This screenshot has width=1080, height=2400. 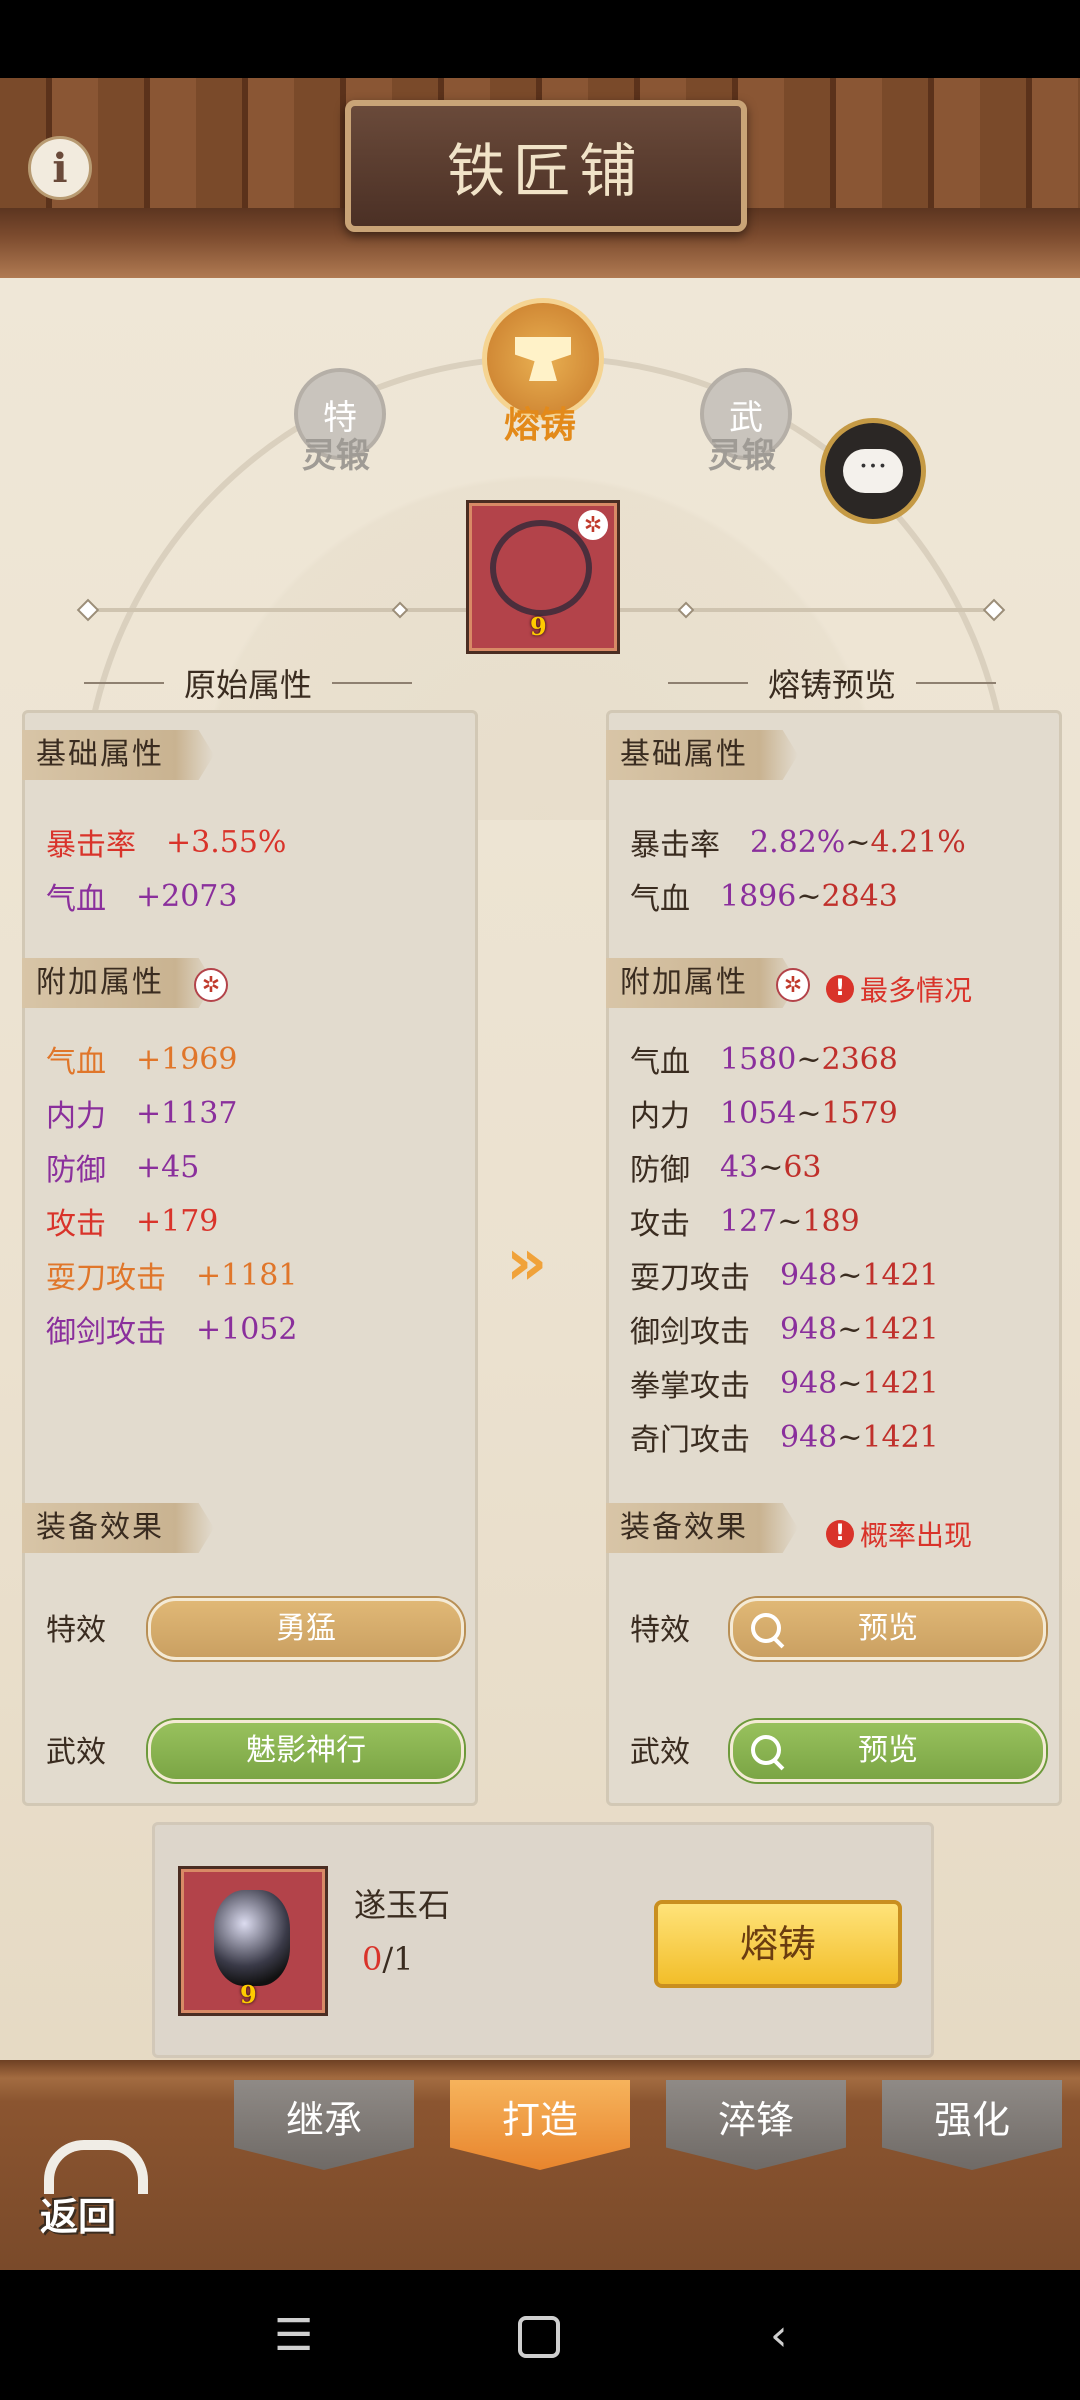 What do you see at coordinates (745, 1223) in the screenshot?
I see `stat-row: 攻击 127 ~189` at bounding box center [745, 1223].